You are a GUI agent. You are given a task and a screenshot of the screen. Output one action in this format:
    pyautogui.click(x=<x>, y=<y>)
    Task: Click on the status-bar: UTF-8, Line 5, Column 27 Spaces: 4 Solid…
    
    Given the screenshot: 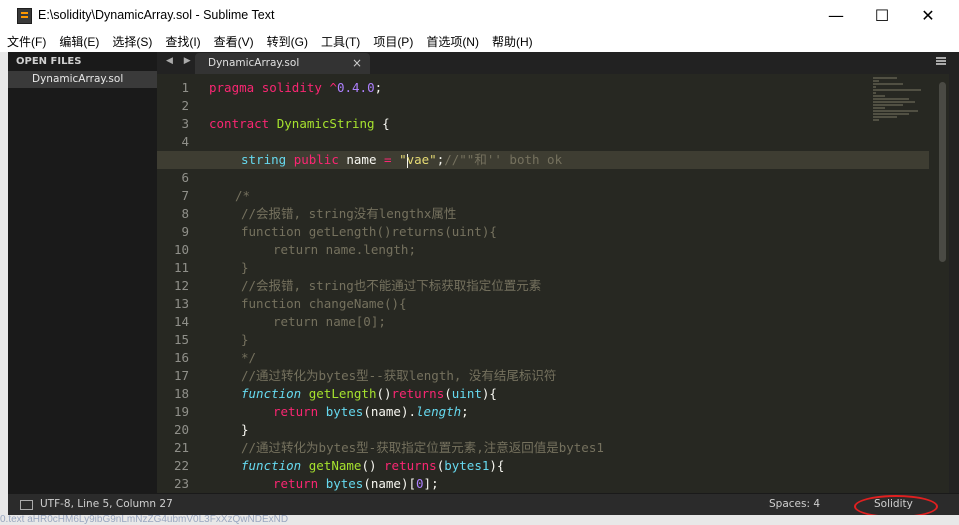 What is the action you would take?
    pyautogui.click(x=483, y=505)
    